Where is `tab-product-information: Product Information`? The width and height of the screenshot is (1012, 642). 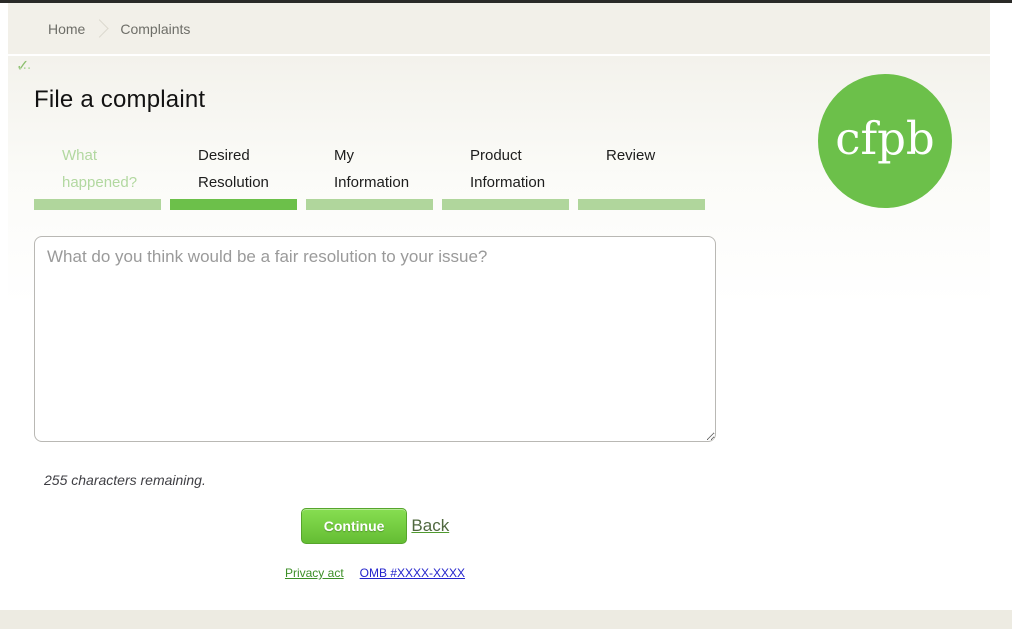
tab-product-information: Product Information is located at coordinates (505, 176).